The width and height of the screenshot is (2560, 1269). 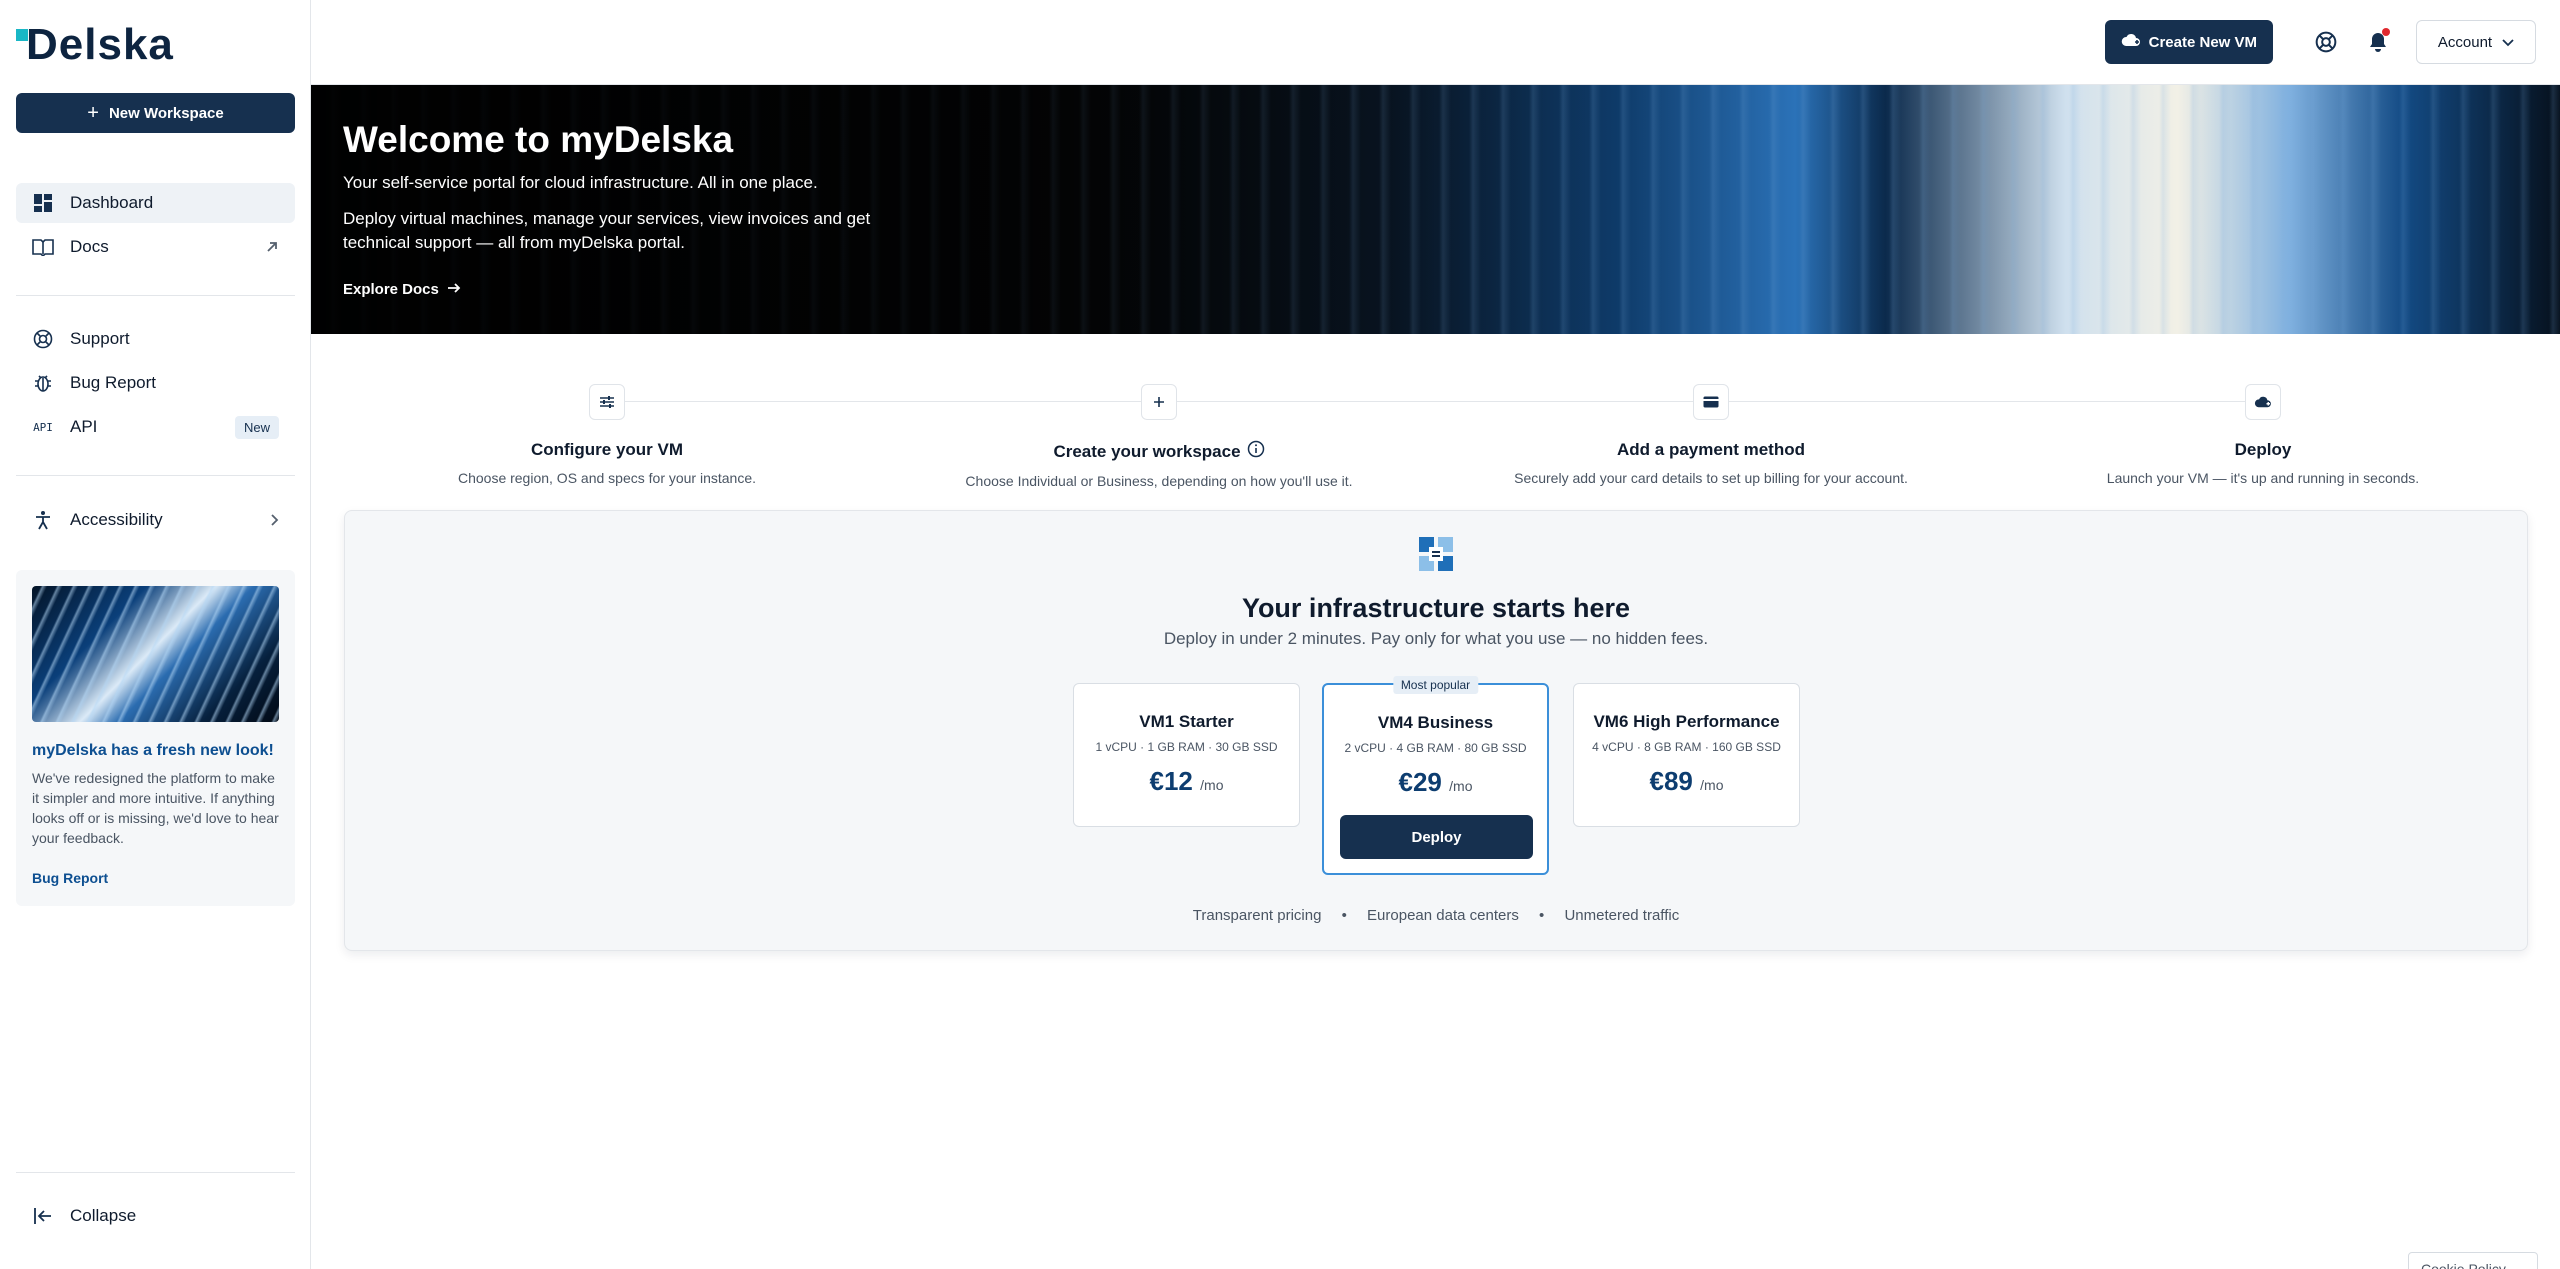 I want to click on account-label: Account, so click(x=2465, y=42).